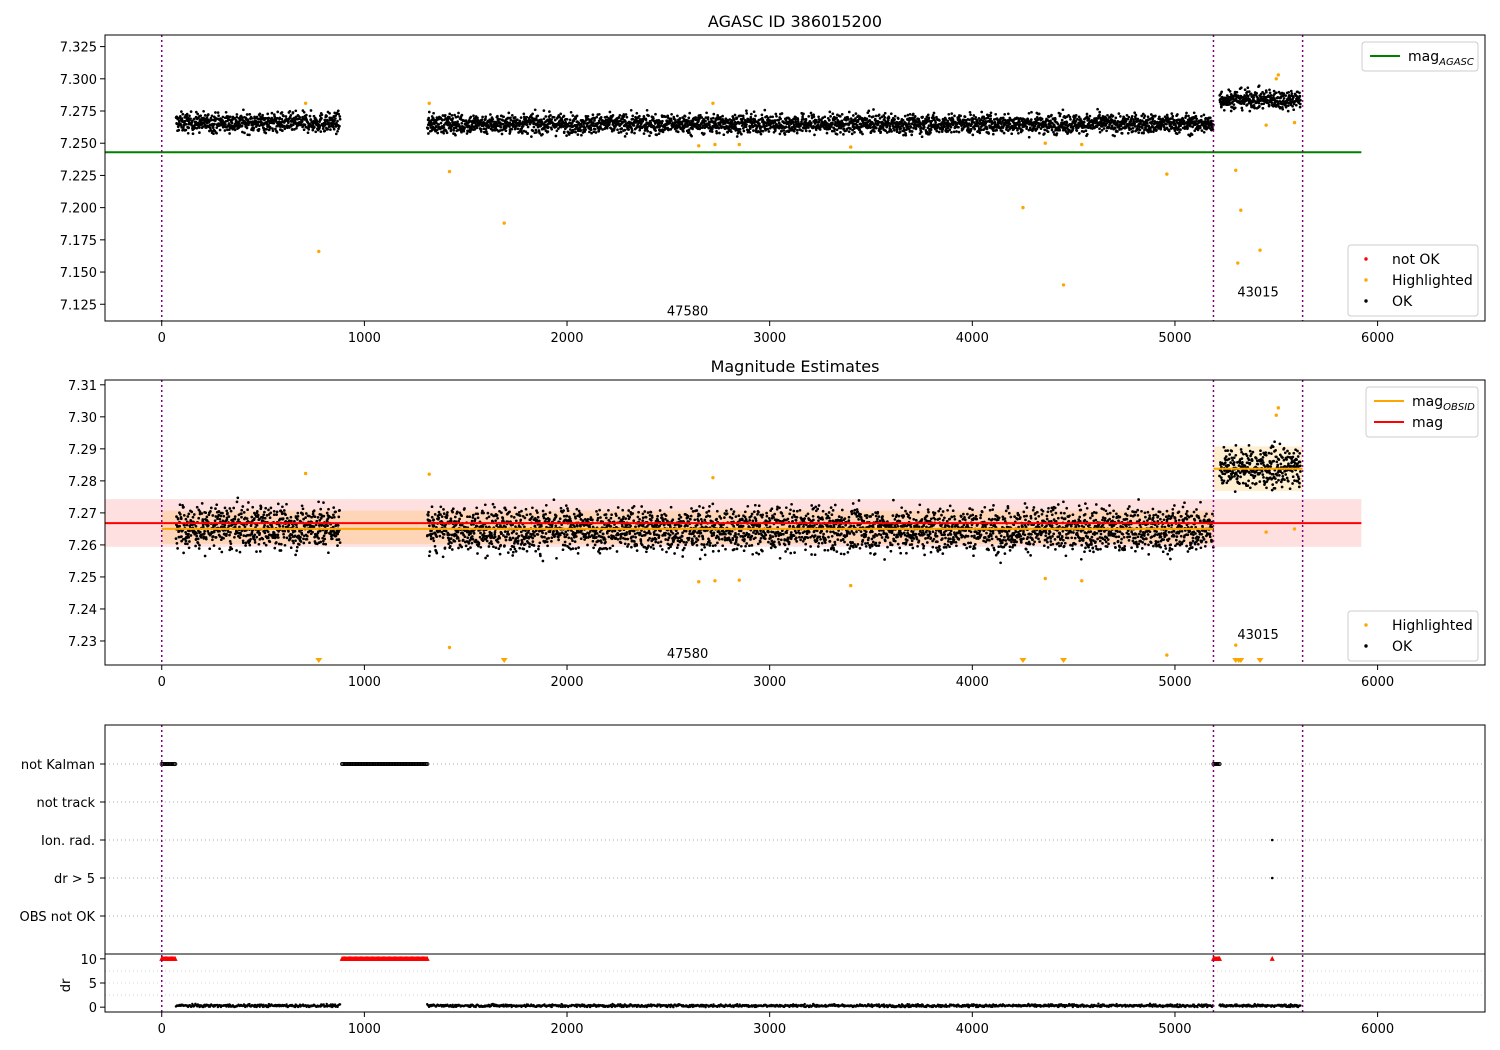  I want to click on legend-label: OK, so click(1402, 302).